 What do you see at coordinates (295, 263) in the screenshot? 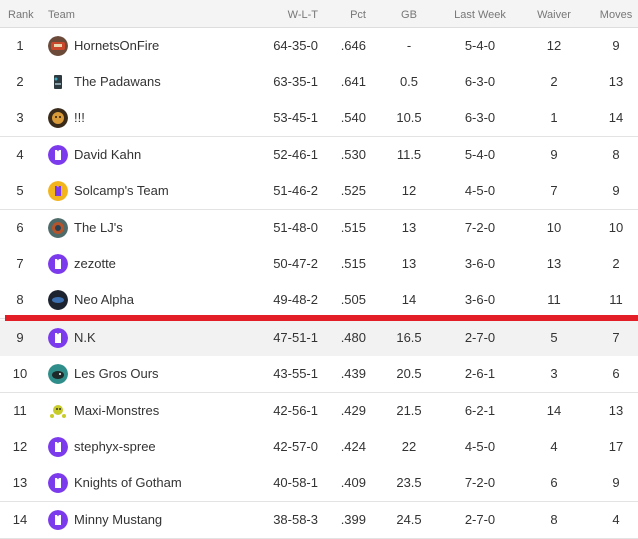
I see `wlt-cell: 50-47-2` at bounding box center [295, 263].